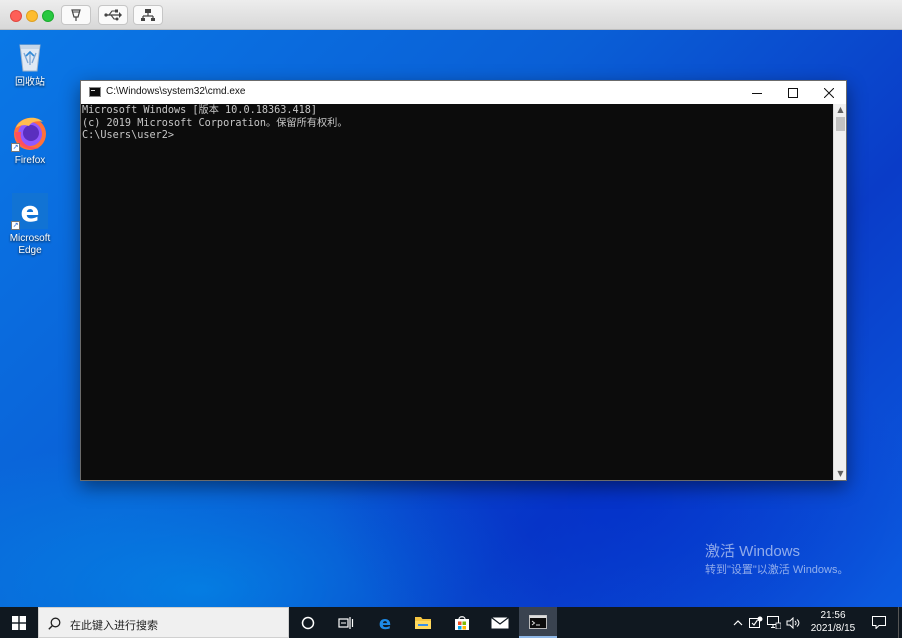 This screenshot has height=638, width=902. Describe the element at coordinates (176, 91) in the screenshot. I see `window-title: C:\Windows\system32\cmd.exe` at that location.